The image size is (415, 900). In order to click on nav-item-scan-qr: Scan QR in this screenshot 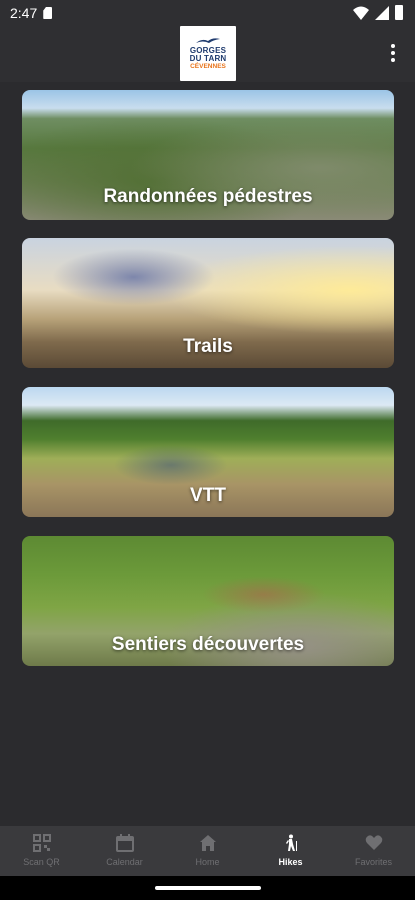, I will do `click(41, 851)`.